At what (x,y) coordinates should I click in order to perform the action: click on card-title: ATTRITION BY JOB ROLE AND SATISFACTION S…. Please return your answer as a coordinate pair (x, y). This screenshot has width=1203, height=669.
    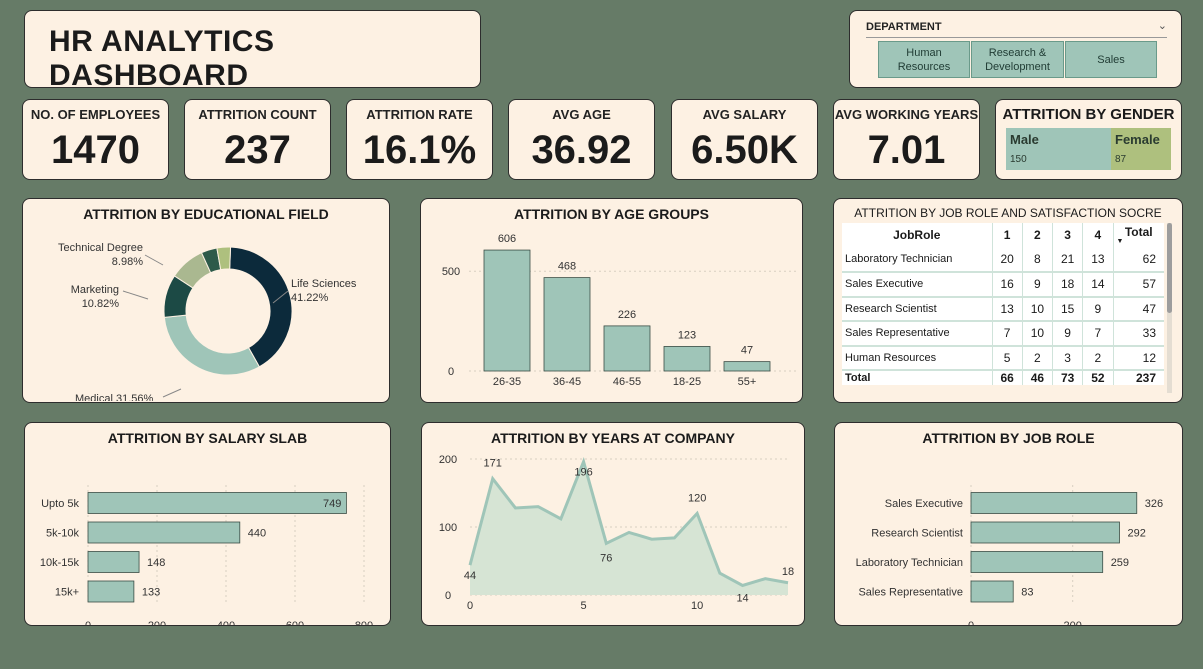
    Looking at the image, I should click on (1008, 213).